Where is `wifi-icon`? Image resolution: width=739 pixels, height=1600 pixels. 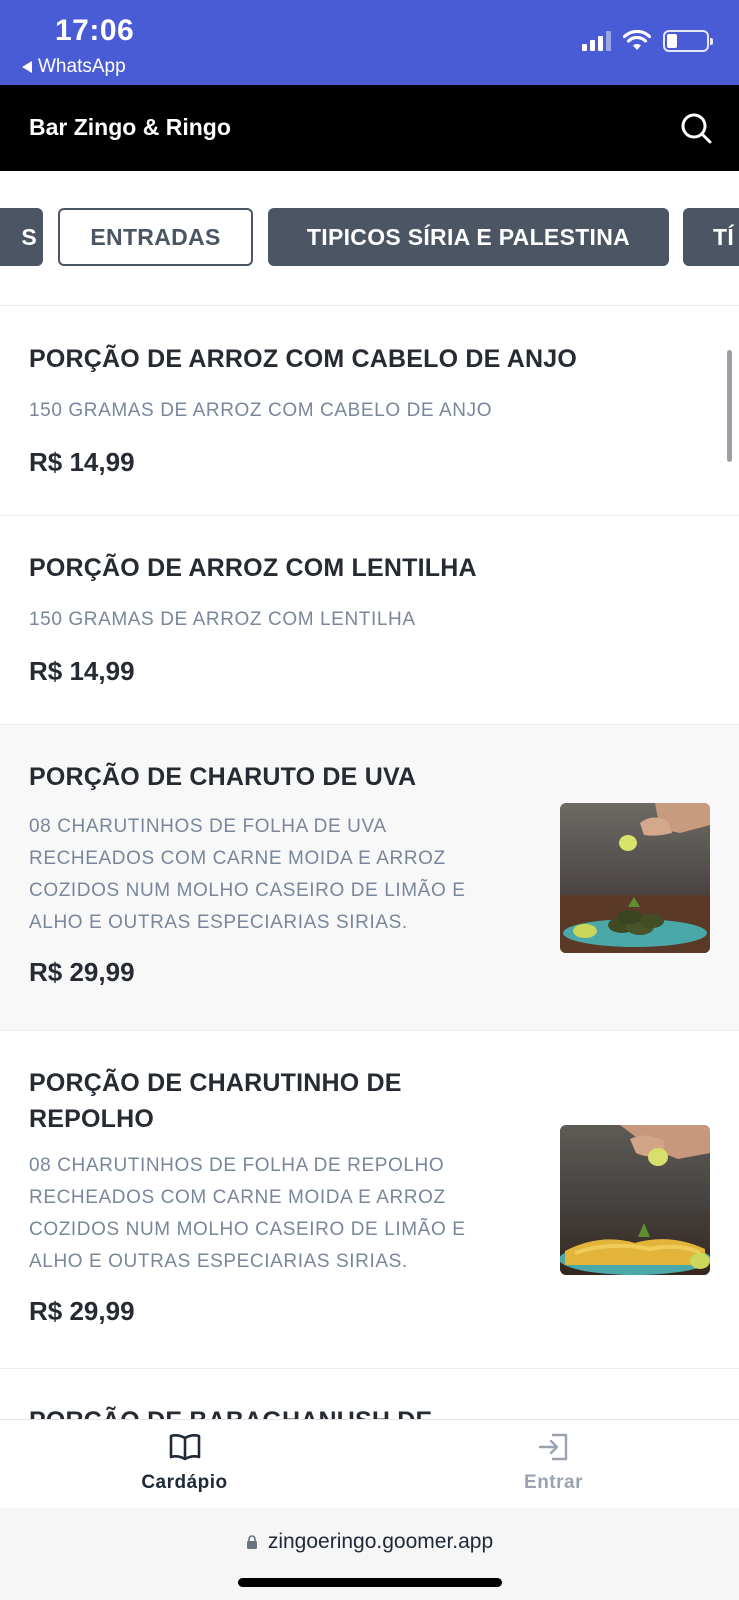 wifi-icon is located at coordinates (637, 40).